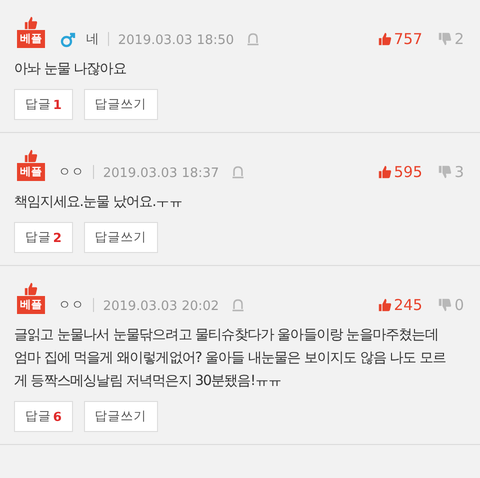 This screenshot has height=478, width=480. What do you see at coordinates (400, 305) in the screenshot?
I see `like-button: 245` at bounding box center [400, 305].